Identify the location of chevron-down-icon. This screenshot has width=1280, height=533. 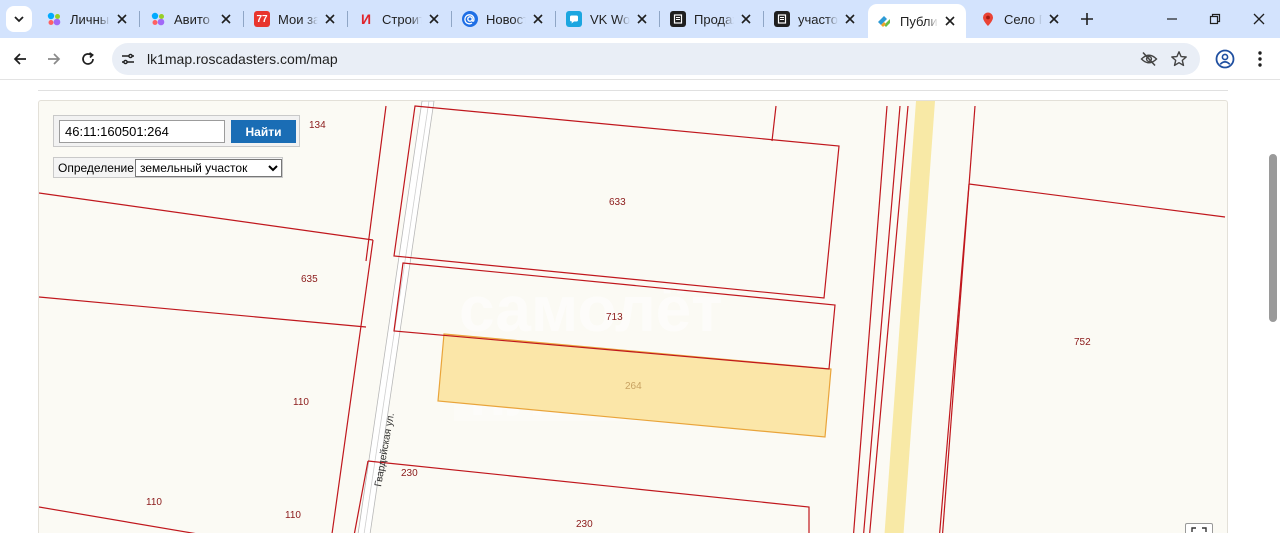
(19, 19).